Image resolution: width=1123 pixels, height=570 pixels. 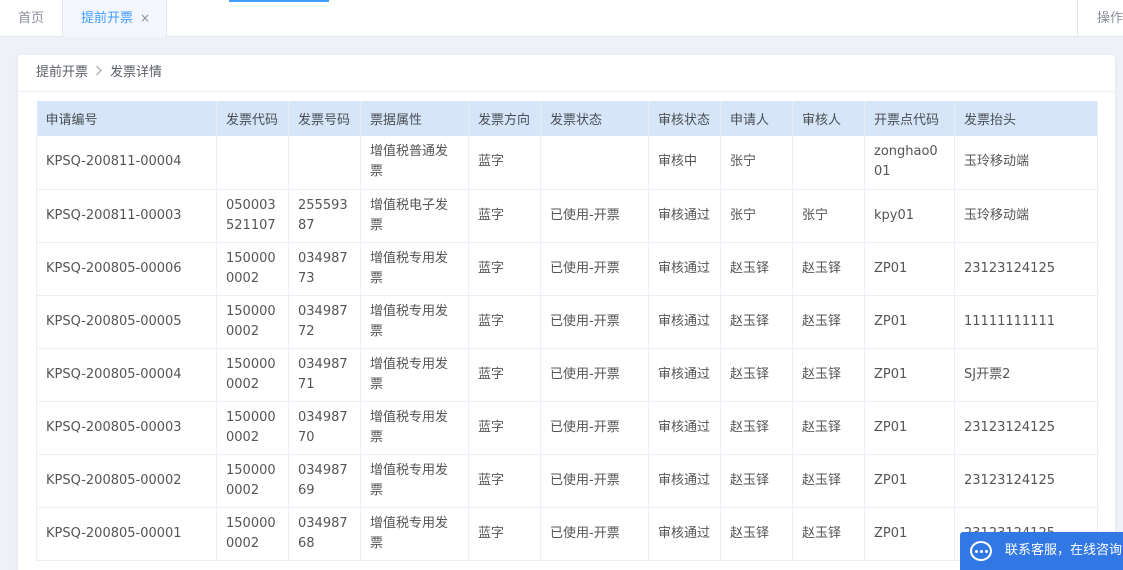 What do you see at coordinates (1026, 269) in the screenshot?
I see `table-cell: 23123124125` at bounding box center [1026, 269].